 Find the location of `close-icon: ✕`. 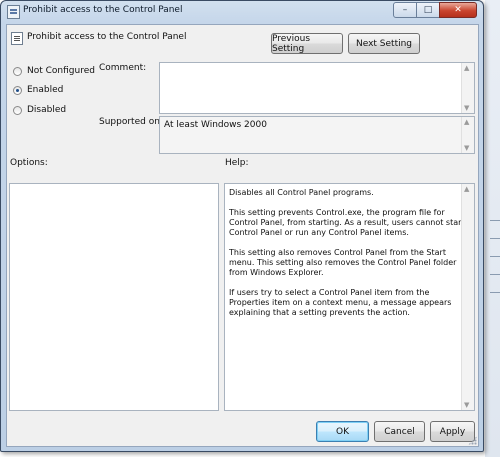

close-icon: ✕ is located at coordinates (458, 10).